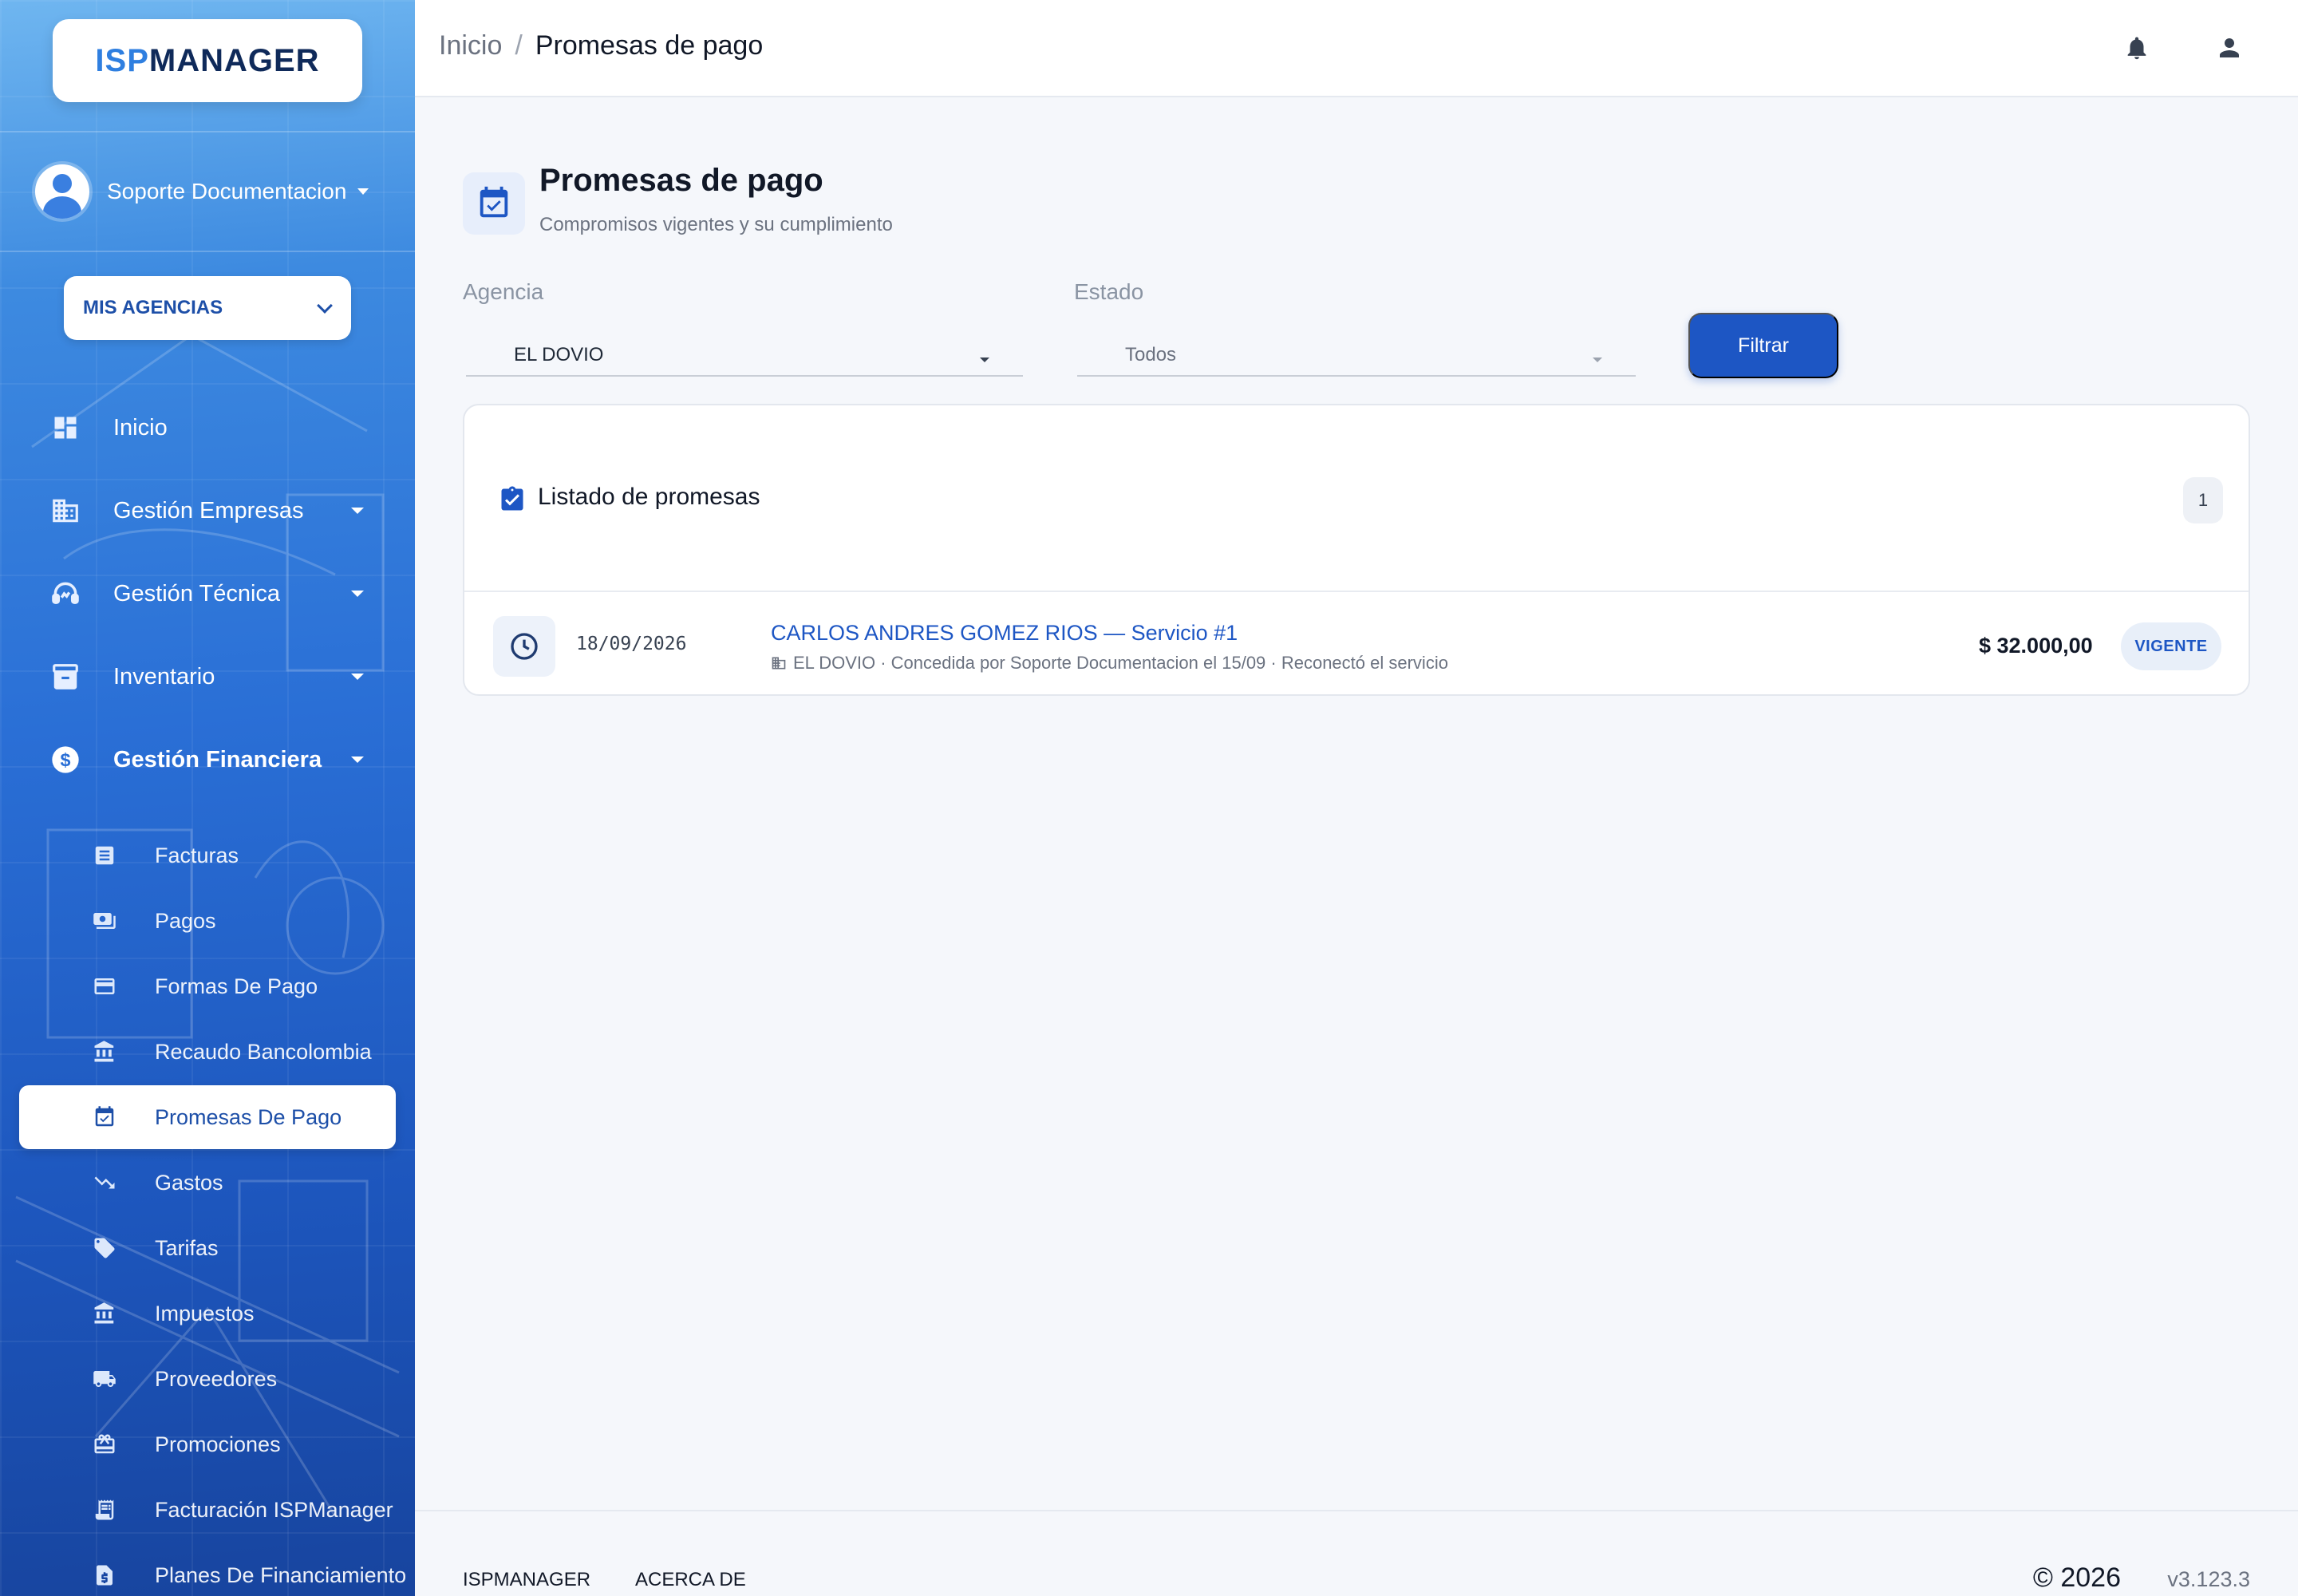 This screenshot has height=1596, width=2298. What do you see at coordinates (325, 306) in the screenshot?
I see `chevron-down-icon` at bounding box center [325, 306].